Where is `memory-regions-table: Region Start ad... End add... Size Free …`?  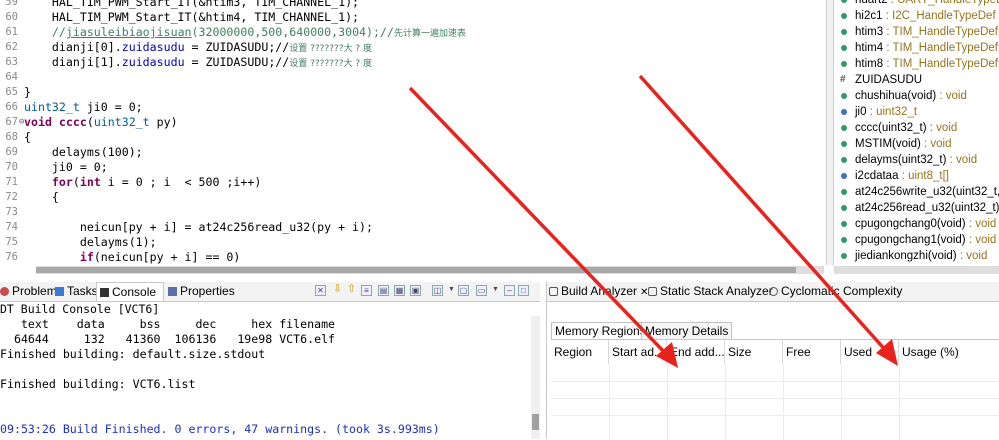 memory-regions-table: Region Start ad... End add... Size Free … is located at coordinates (775, 389).